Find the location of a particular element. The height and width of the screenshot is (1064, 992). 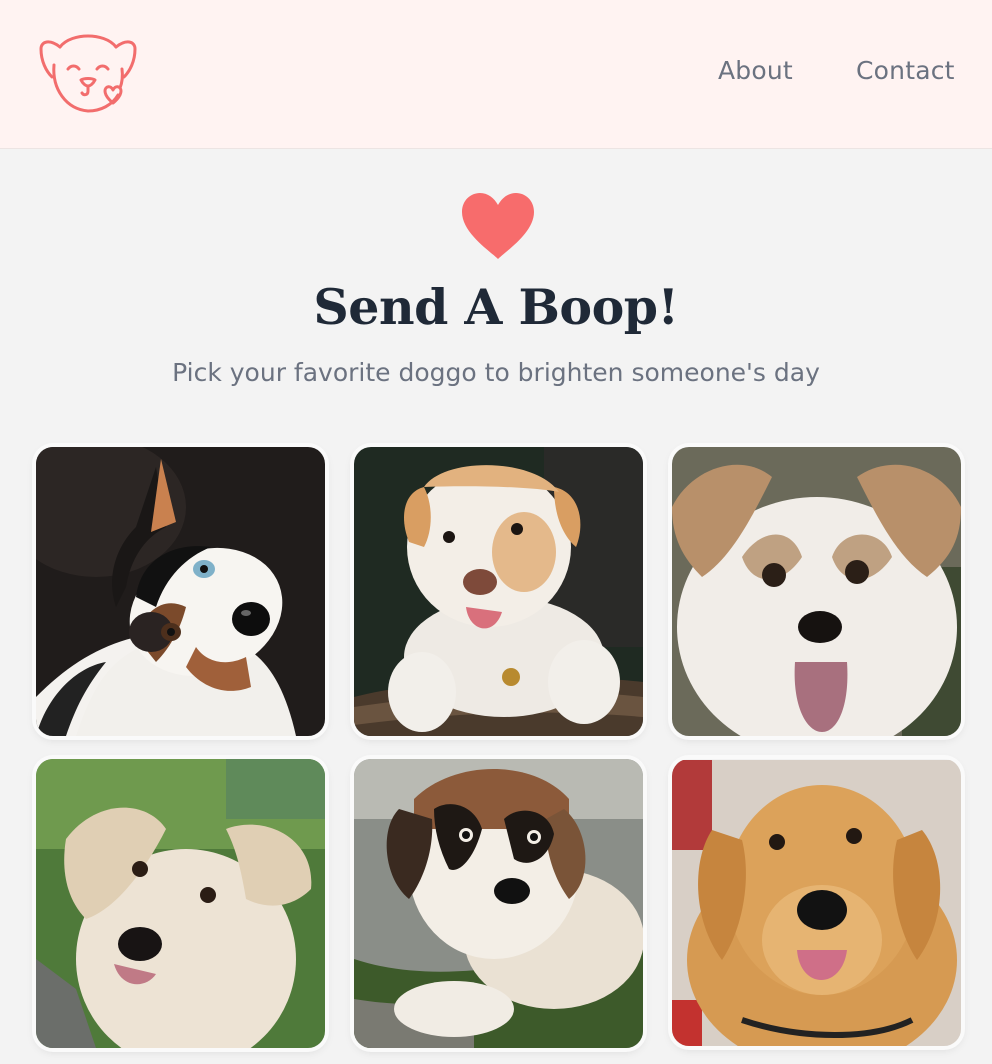

dog-card-golden-retriever is located at coordinates (816, 902).